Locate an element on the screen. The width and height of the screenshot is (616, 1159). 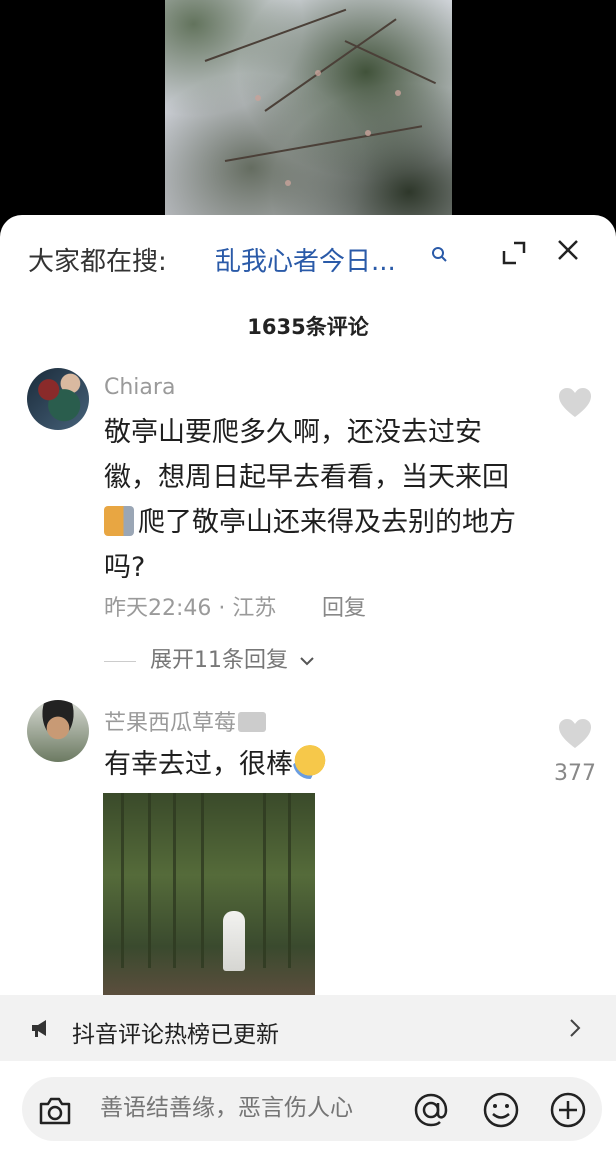
comment-input is located at coordinates (250, 1107).